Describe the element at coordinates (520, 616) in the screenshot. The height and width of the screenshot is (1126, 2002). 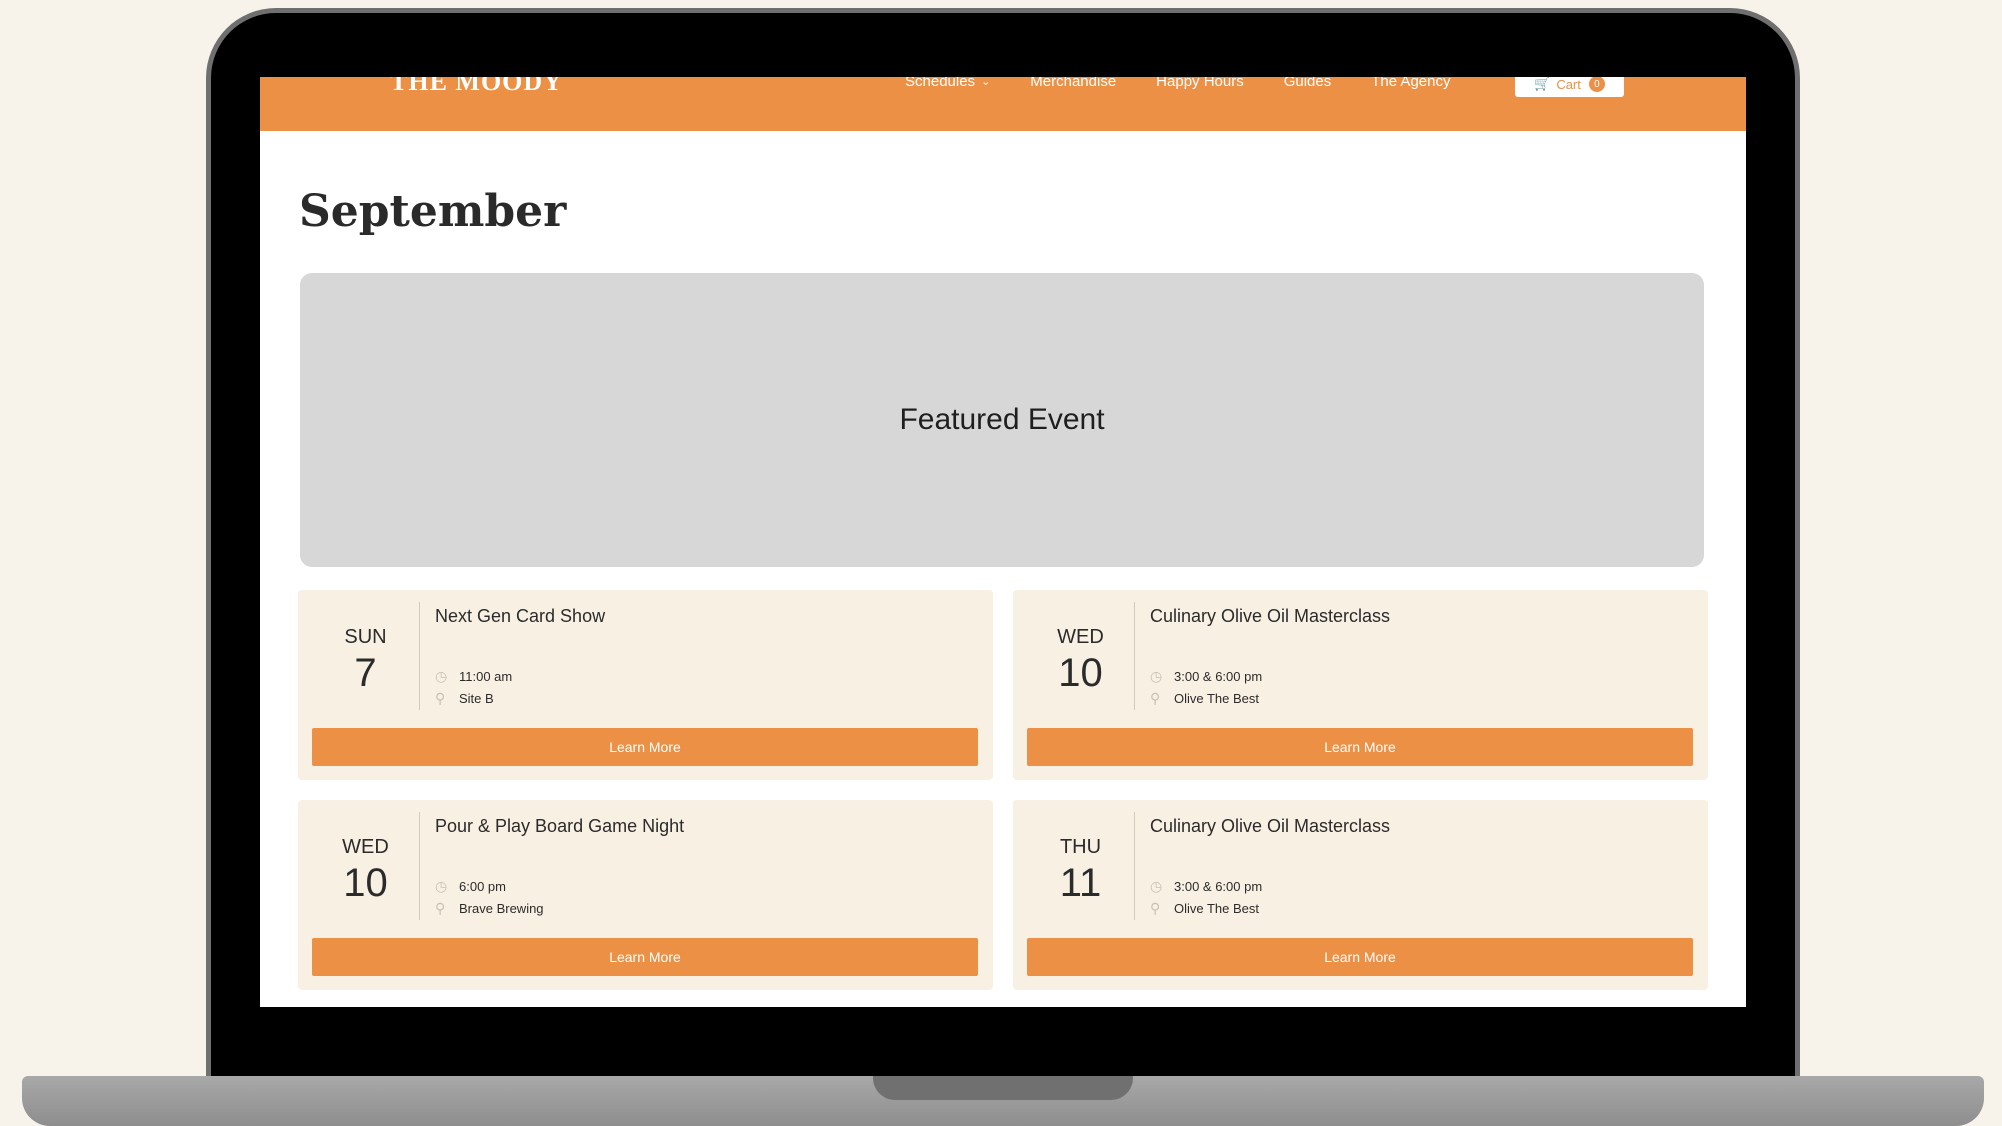
I see `event-title: Next Gen Card Show` at that location.